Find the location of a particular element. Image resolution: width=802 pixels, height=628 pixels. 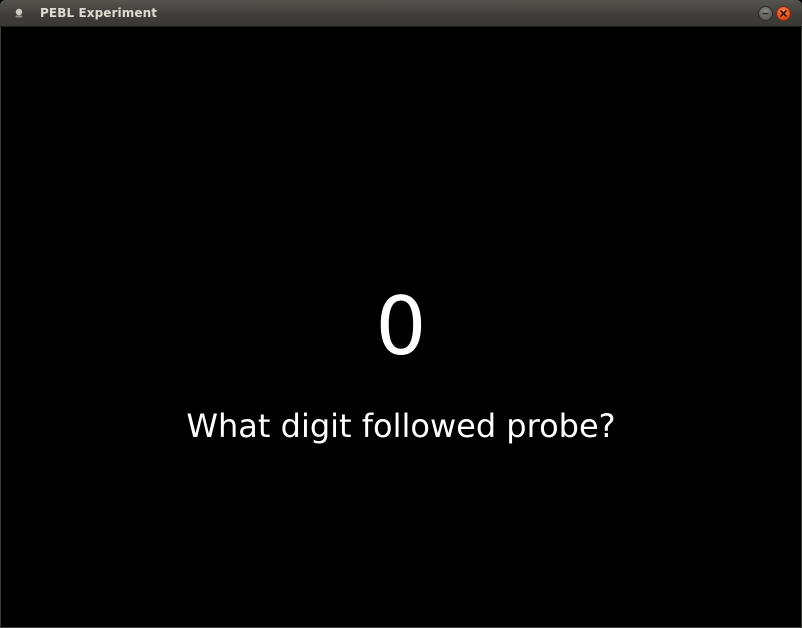

probe-digit: 0 is located at coordinates (401, 326).